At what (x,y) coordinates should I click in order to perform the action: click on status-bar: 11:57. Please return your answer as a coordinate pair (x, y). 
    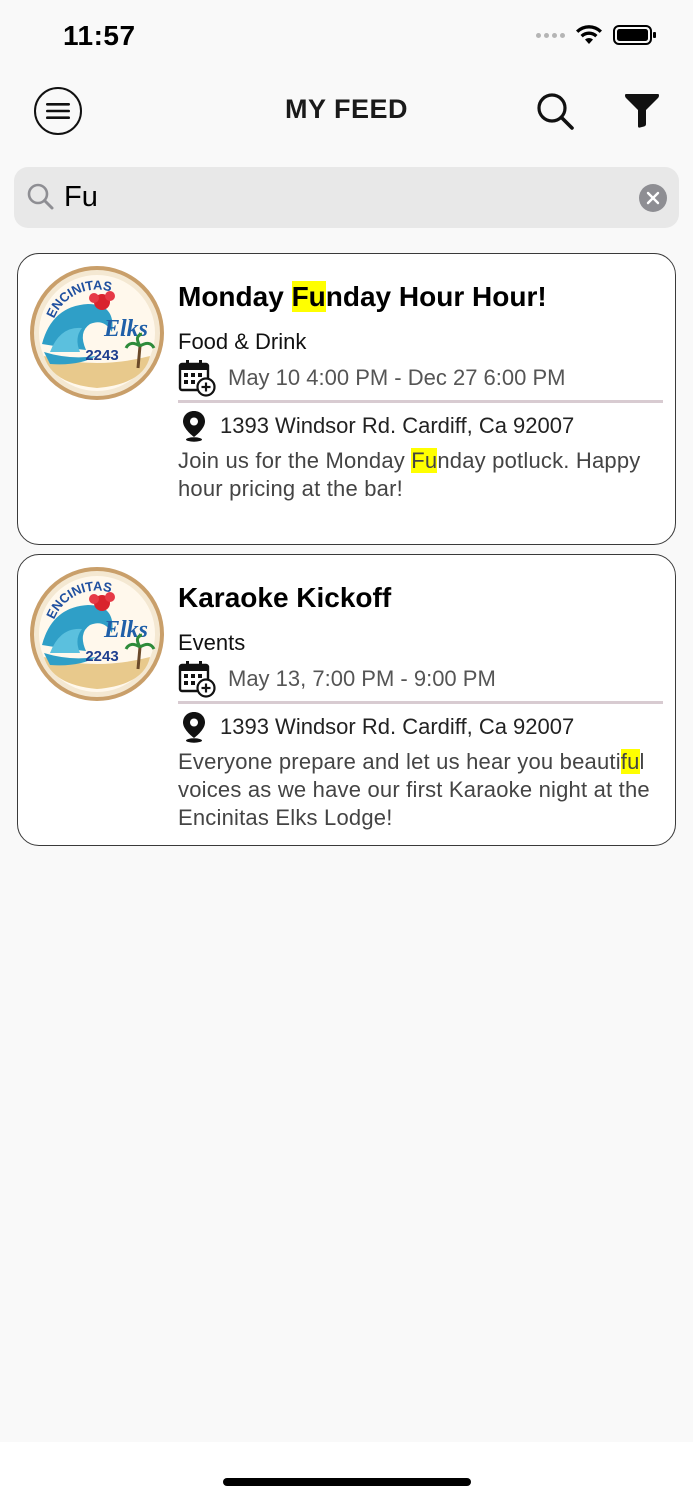
    Looking at the image, I should click on (346, 38).